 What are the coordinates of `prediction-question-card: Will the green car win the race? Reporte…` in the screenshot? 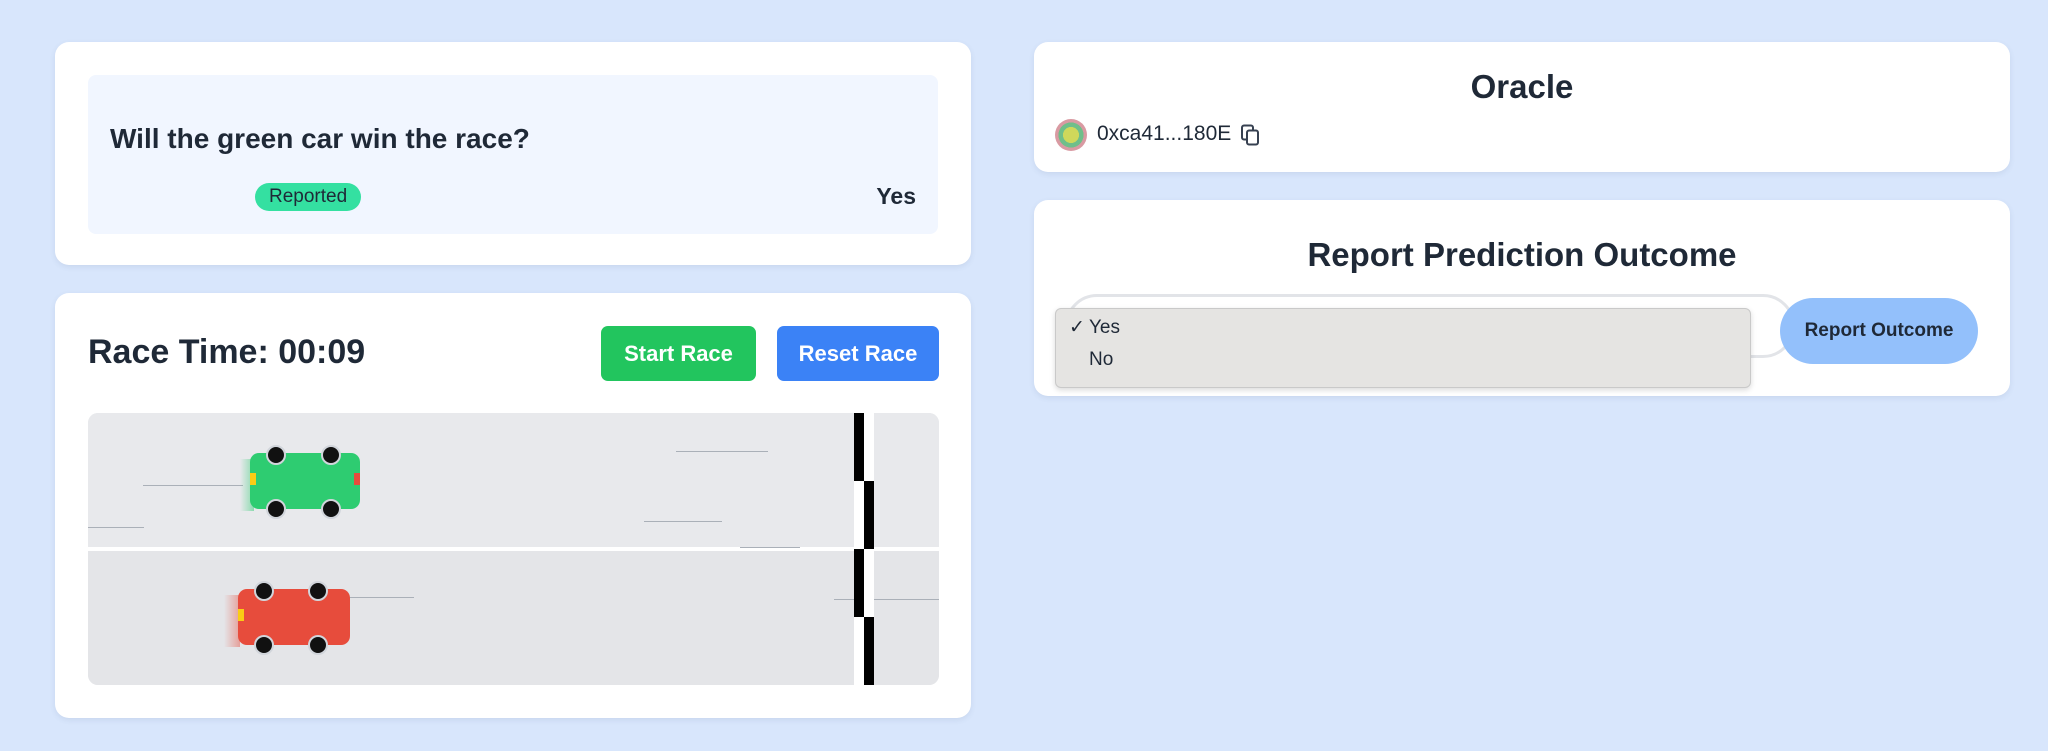 It's located at (513, 153).